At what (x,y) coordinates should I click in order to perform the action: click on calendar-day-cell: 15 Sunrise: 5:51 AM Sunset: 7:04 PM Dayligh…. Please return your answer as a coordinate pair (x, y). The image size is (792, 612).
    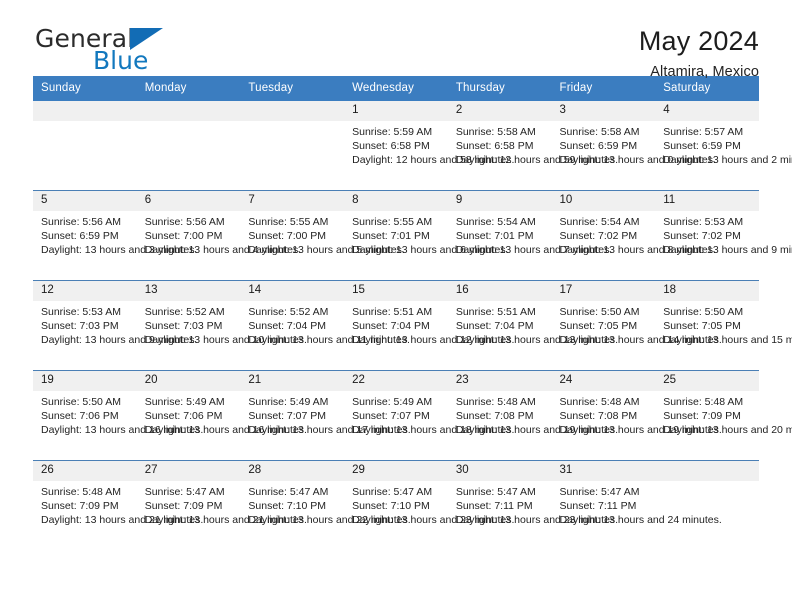
    Looking at the image, I should click on (429, 325).